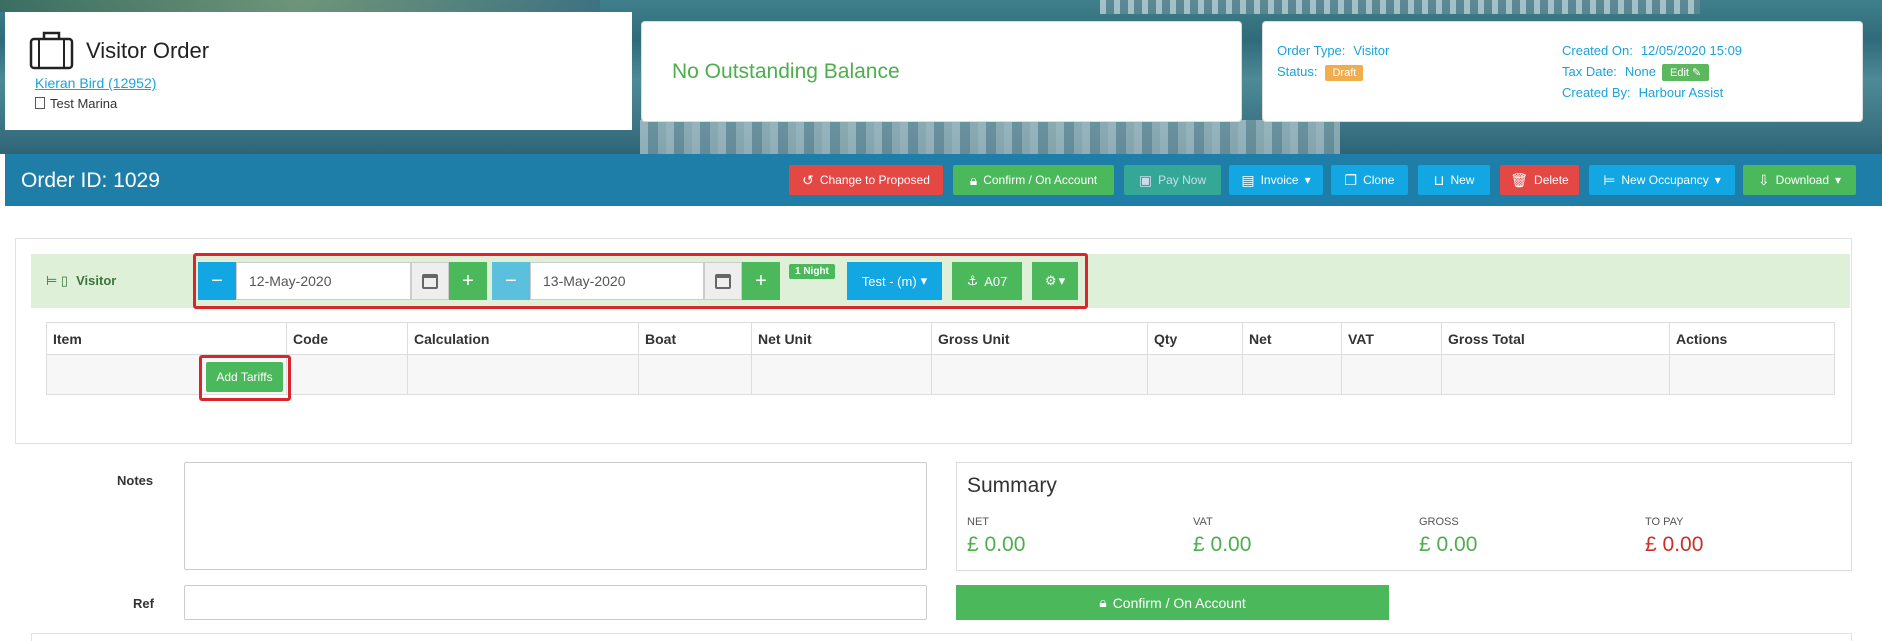 This screenshot has width=1882, height=641. I want to click on summary-net-label: NET, so click(978, 522).